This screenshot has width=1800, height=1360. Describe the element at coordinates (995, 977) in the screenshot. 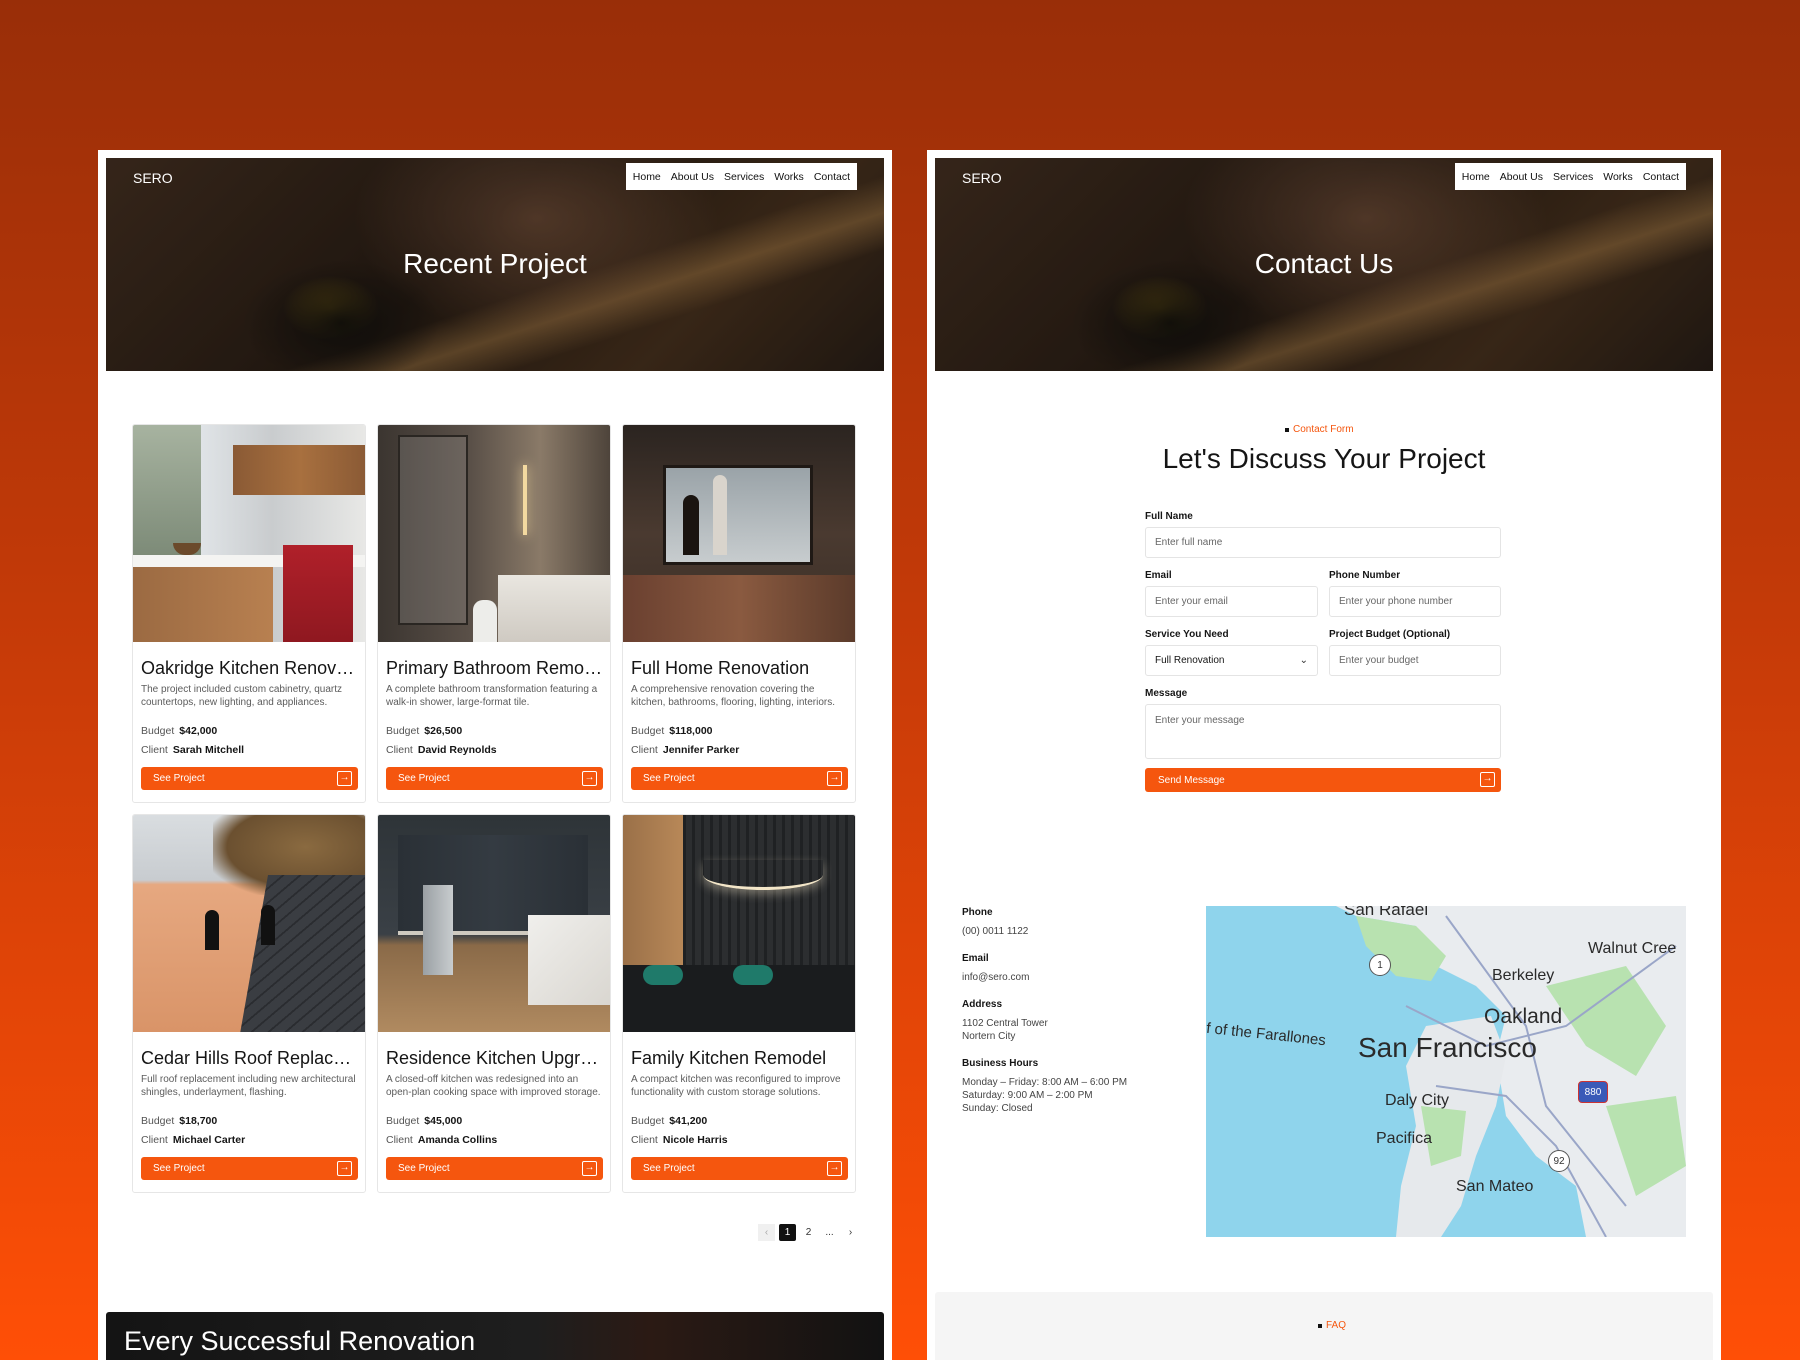

I see `email-info-value: info@sero.com` at that location.